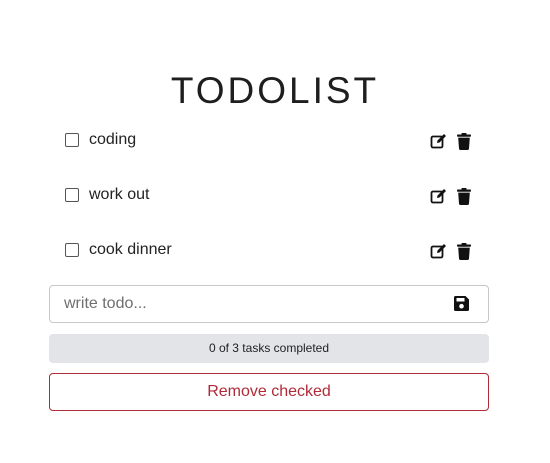 Image resolution: width=550 pixels, height=463 pixels. What do you see at coordinates (275, 90) in the screenshot?
I see `app-title: TODOLIST` at bounding box center [275, 90].